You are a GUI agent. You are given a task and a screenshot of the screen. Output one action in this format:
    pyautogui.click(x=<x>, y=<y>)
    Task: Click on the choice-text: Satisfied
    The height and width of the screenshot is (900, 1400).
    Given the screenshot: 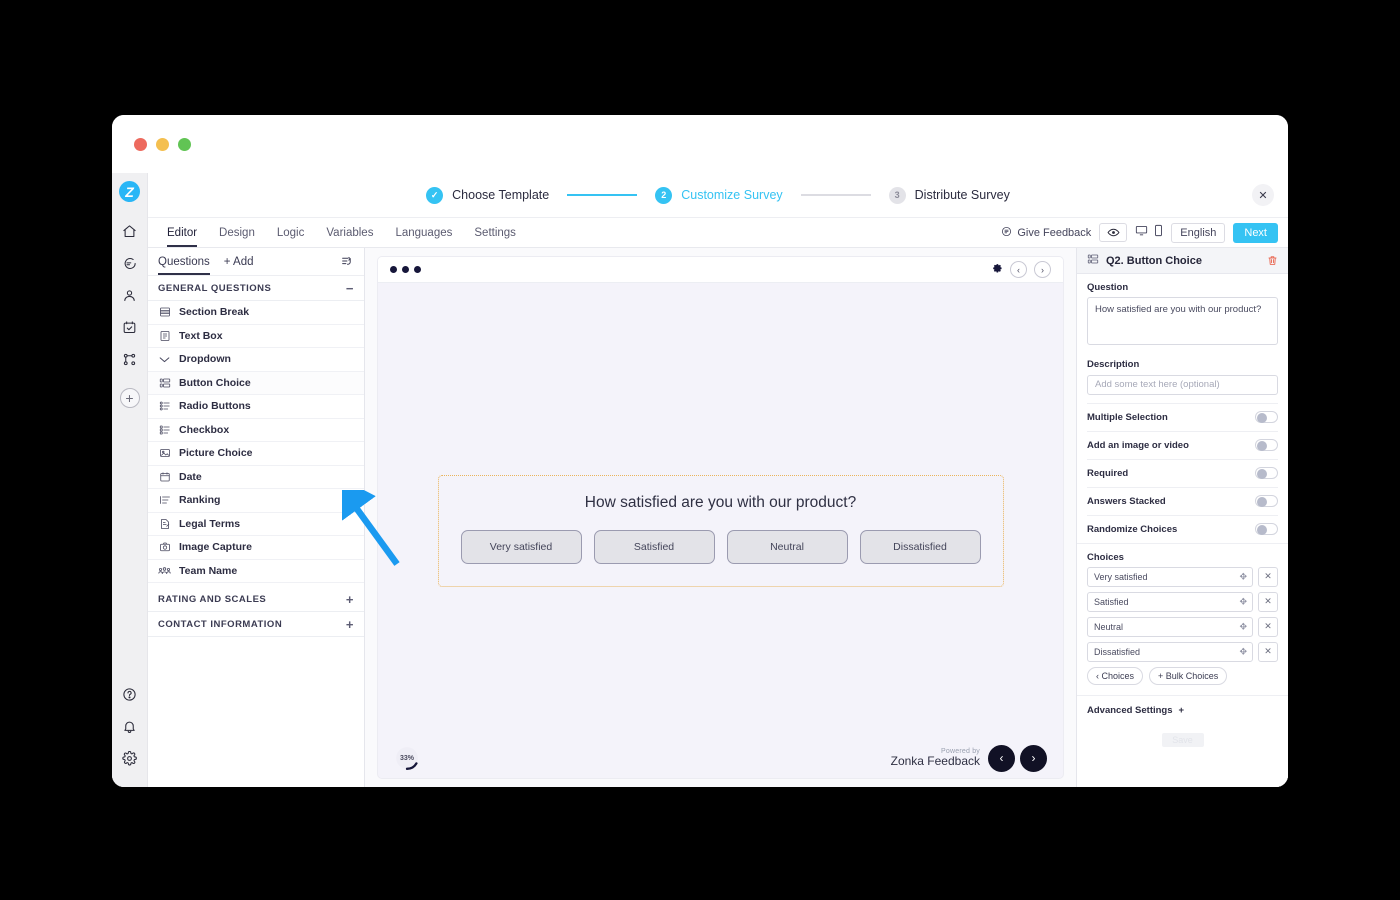 What is the action you would take?
    pyautogui.click(x=1111, y=601)
    